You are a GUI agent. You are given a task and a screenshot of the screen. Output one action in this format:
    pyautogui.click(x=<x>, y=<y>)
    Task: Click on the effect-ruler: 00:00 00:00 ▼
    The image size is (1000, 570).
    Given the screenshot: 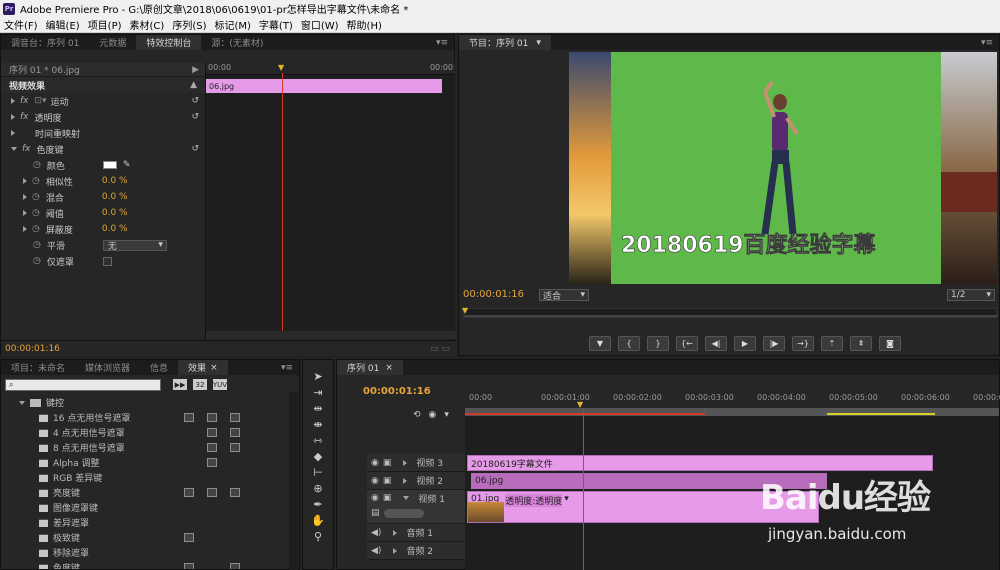 What is the action you would take?
    pyautogui.click(x=330, y=69)
    